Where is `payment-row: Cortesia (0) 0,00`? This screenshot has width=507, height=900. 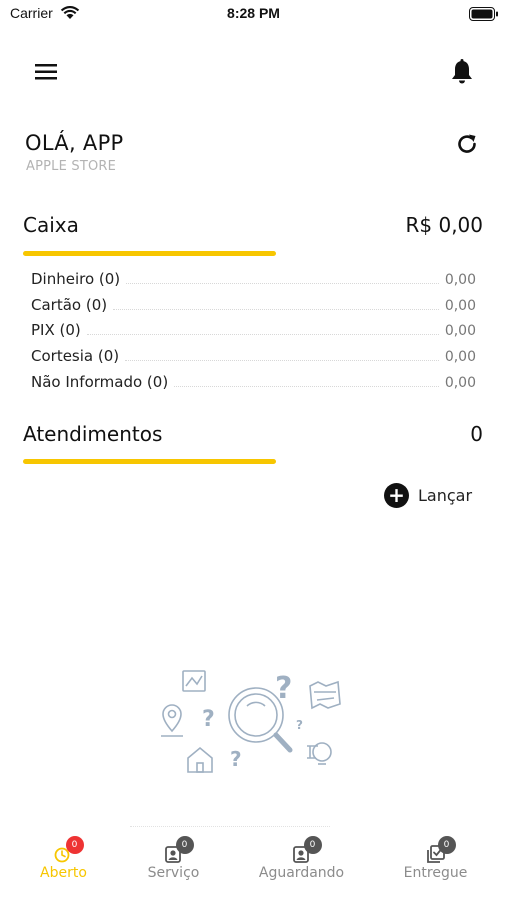
payment-row: Cortesia (0) 0,00 is located at coordinates (253, 355).